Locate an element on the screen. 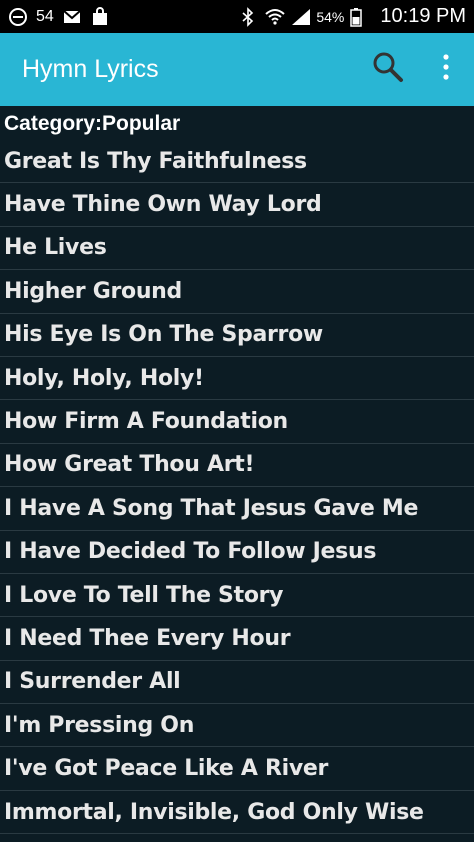 The width and height of the screenshot is (474, 842). hymn-list-item: His Eye Is On The Sparrow is located at coordinates (237, 335).